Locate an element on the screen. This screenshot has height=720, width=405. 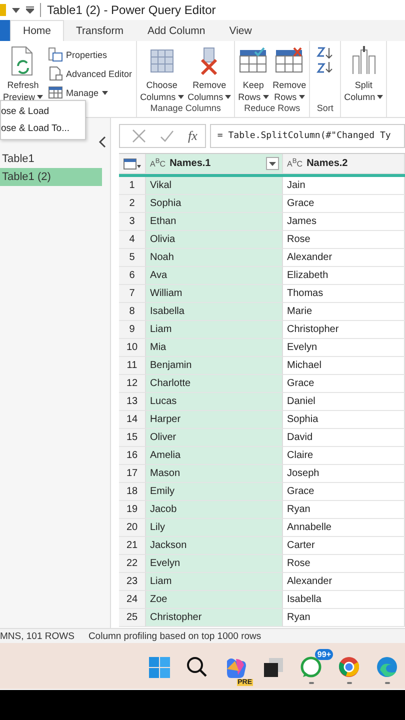
taskbar-button is located at coordinates (197, 666).